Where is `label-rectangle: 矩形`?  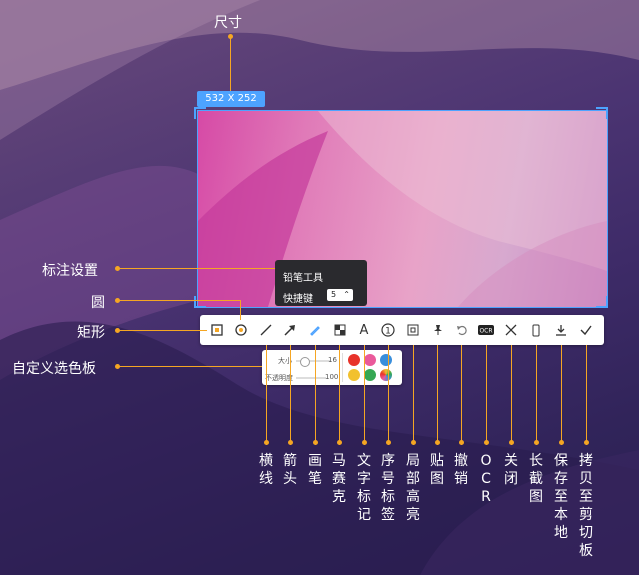
label-rectangle: 矩形 is located at coordinates (91, 333).